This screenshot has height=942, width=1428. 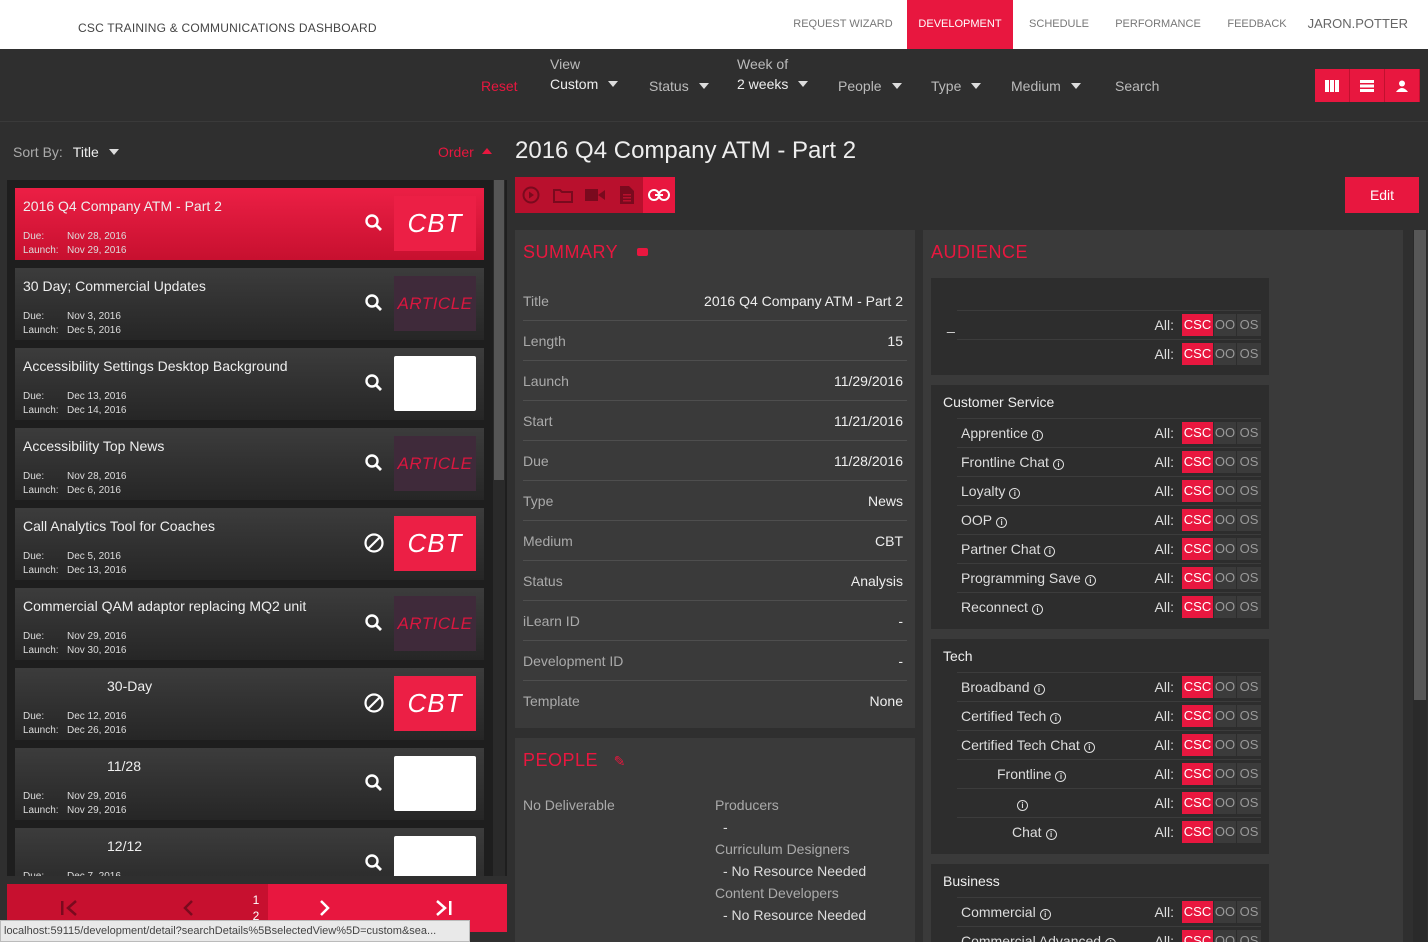 What do you see at coordinates (620, 761) in the screenshot?
I see `pencil-icon: ✎` at bounding box center [620, 761].